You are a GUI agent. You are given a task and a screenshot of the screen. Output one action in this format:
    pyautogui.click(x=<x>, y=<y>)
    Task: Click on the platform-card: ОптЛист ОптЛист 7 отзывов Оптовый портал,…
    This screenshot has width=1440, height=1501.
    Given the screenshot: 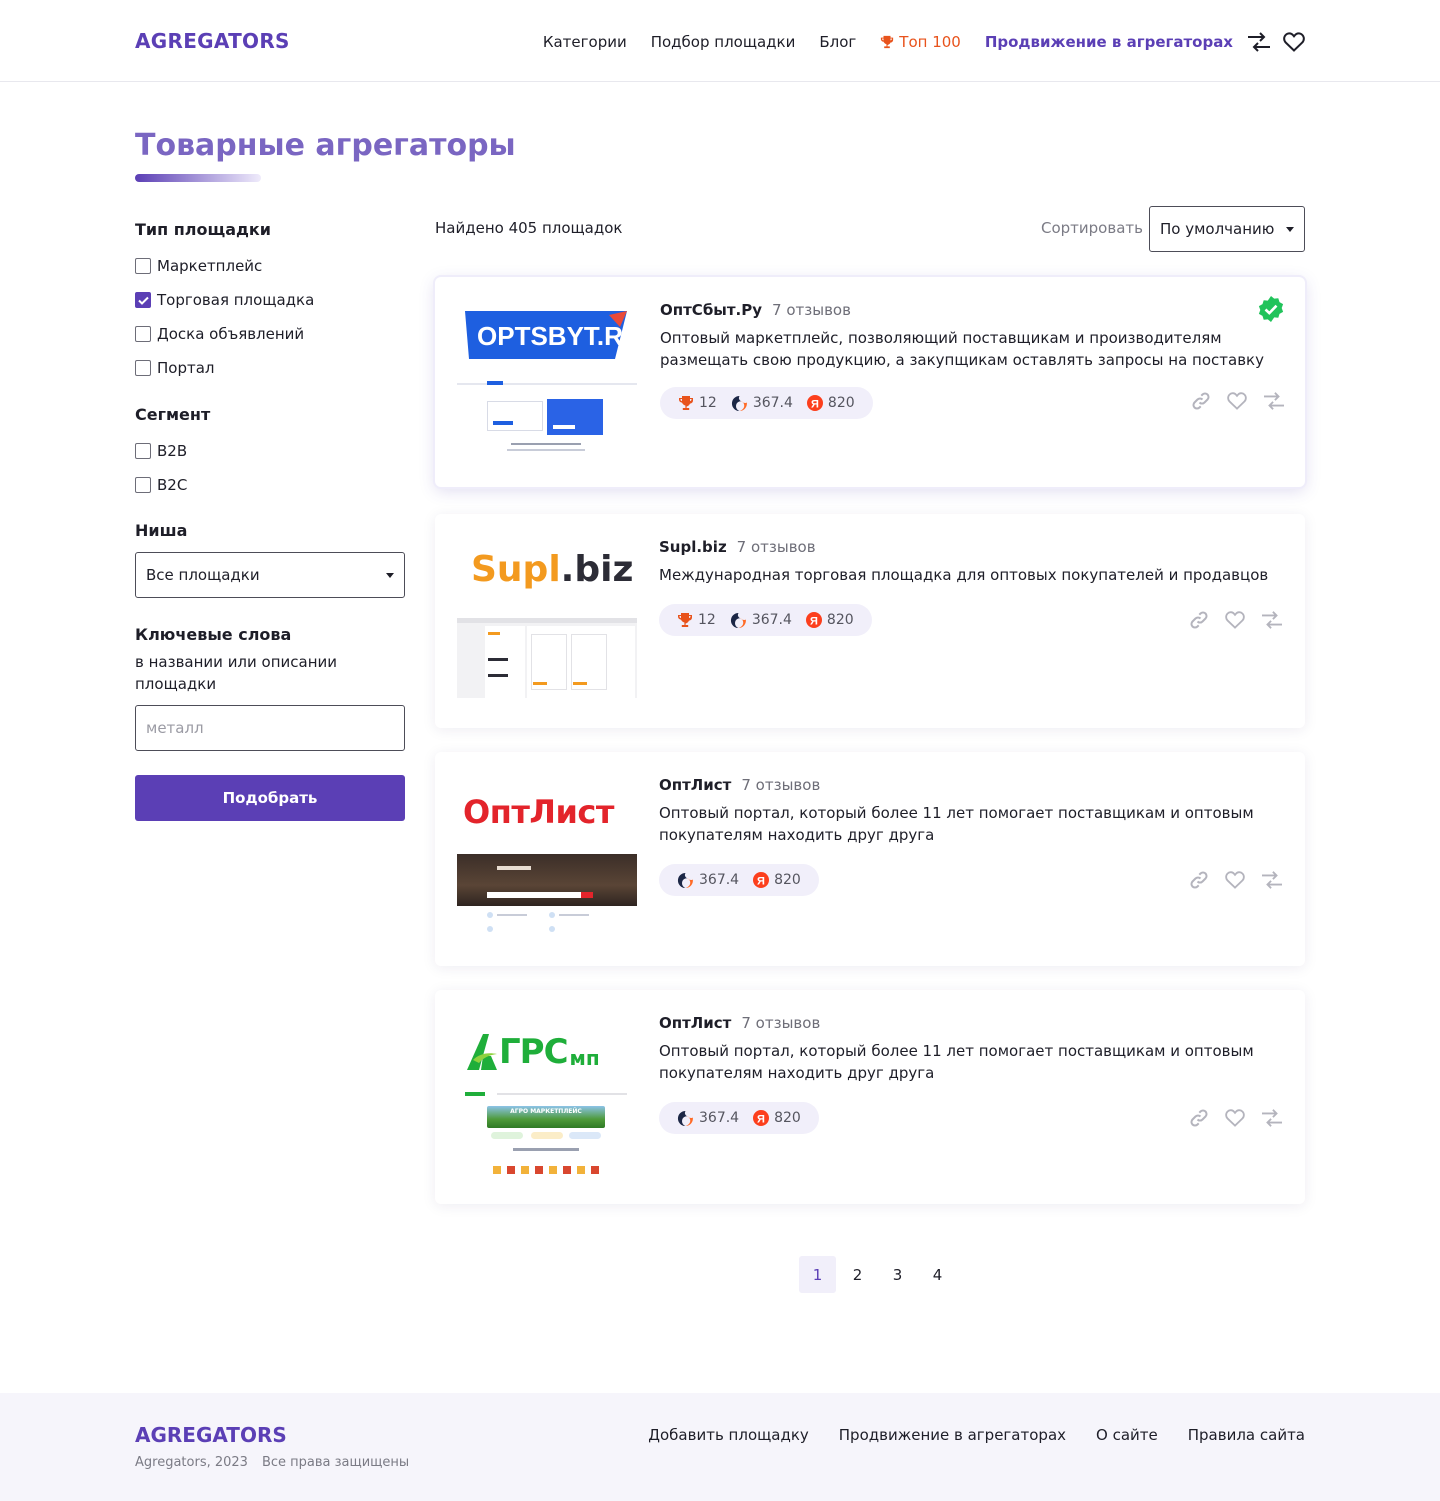 What is the action you would take?
    pyautogui.click(x=870, y=859)
    